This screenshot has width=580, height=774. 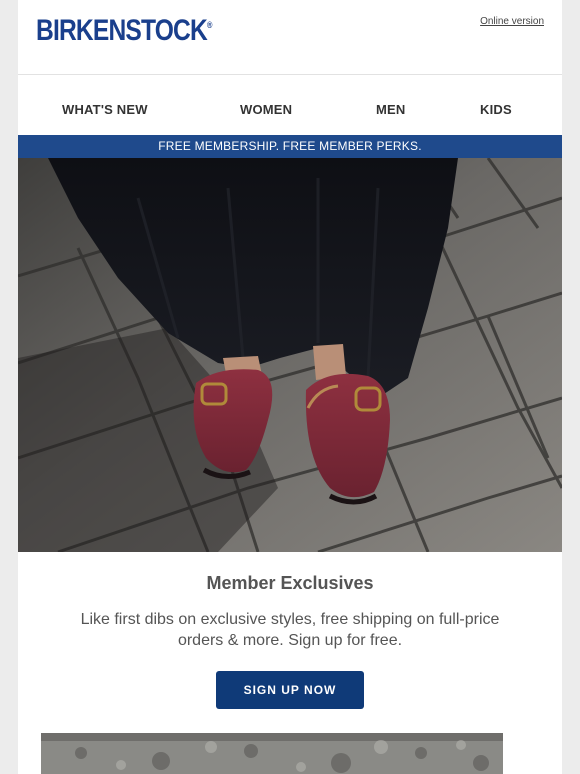 I want to click on brand-logo: BIRKENSTOCK®, so click(x=124, y=31).